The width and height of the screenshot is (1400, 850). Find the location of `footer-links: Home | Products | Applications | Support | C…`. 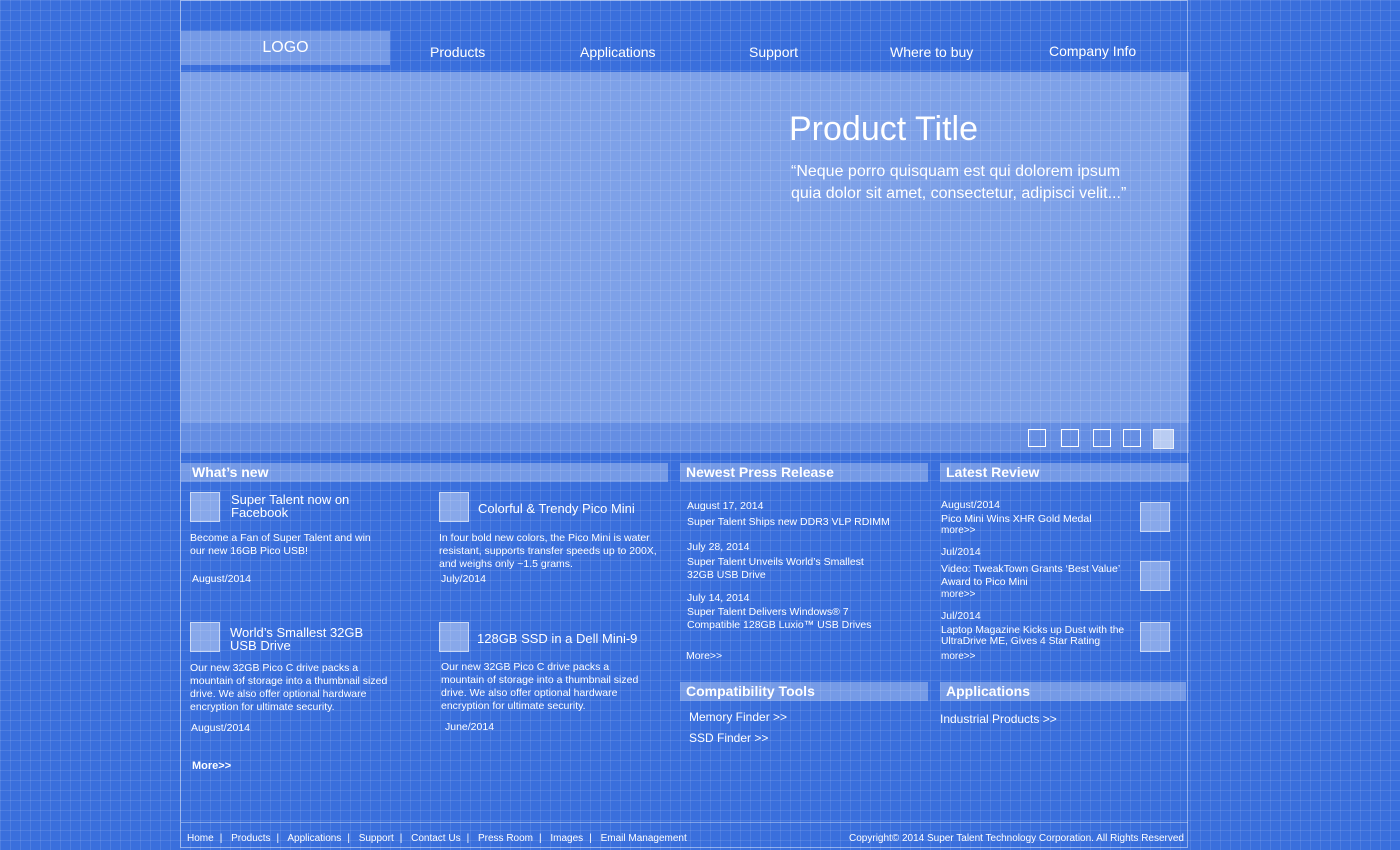

footer-links: Home | Products | Applications | Support | C… is located at coordinates (437, 838).